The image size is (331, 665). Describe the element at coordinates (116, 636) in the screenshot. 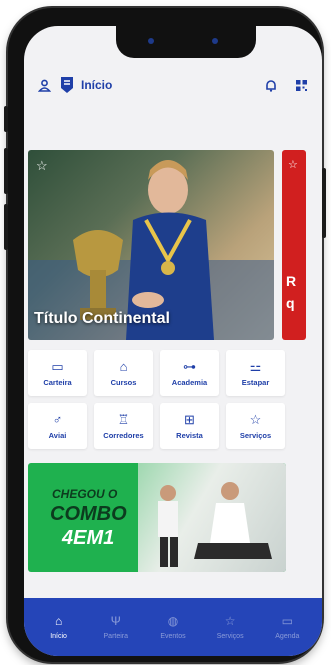

I see `nav-label: Parteira` at that location.